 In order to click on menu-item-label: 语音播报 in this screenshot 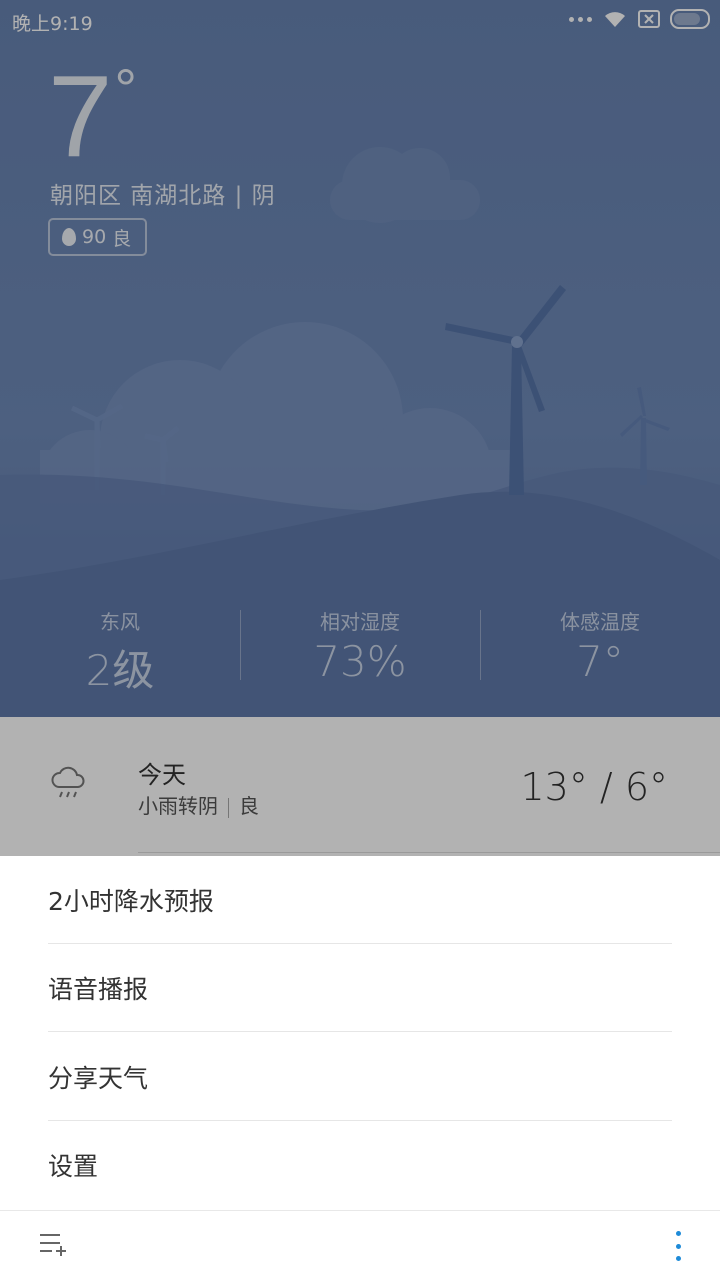, I will do `click(98, 989)`.